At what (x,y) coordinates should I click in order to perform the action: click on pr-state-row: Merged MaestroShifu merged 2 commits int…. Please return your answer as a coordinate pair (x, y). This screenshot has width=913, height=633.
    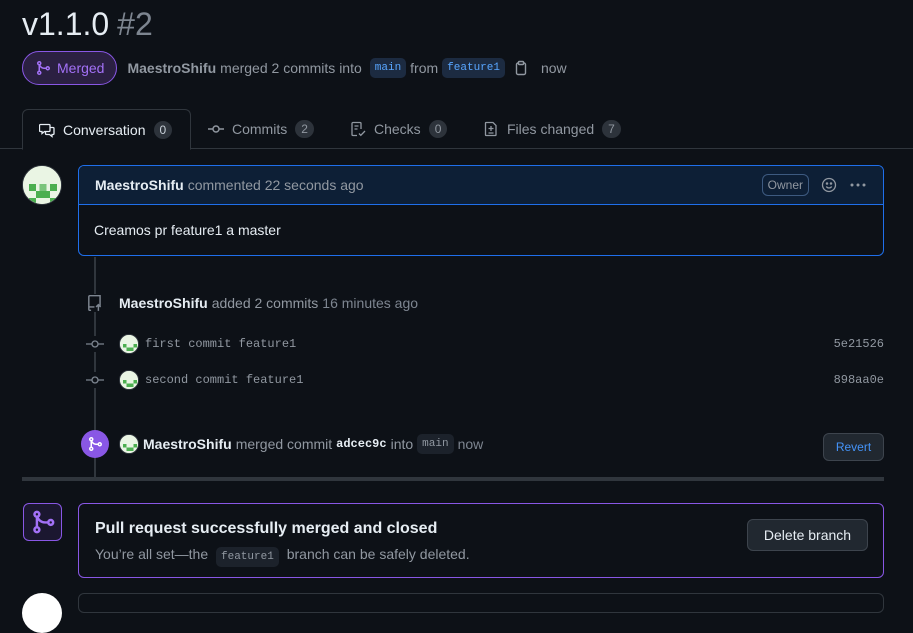
    Looking at the image, I should click on (294, 68).